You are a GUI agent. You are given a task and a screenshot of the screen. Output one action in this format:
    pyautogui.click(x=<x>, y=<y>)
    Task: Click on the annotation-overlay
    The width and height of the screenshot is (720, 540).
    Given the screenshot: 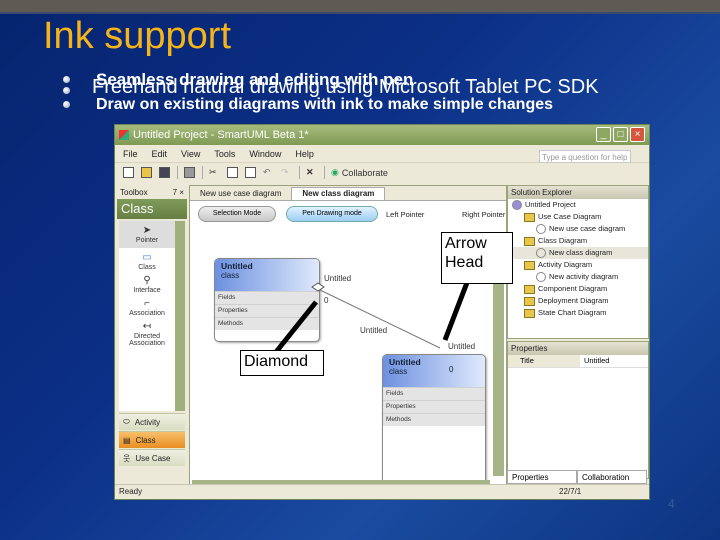 What is the action you would take?
    pyautogui.click(x=372, y=316)
    